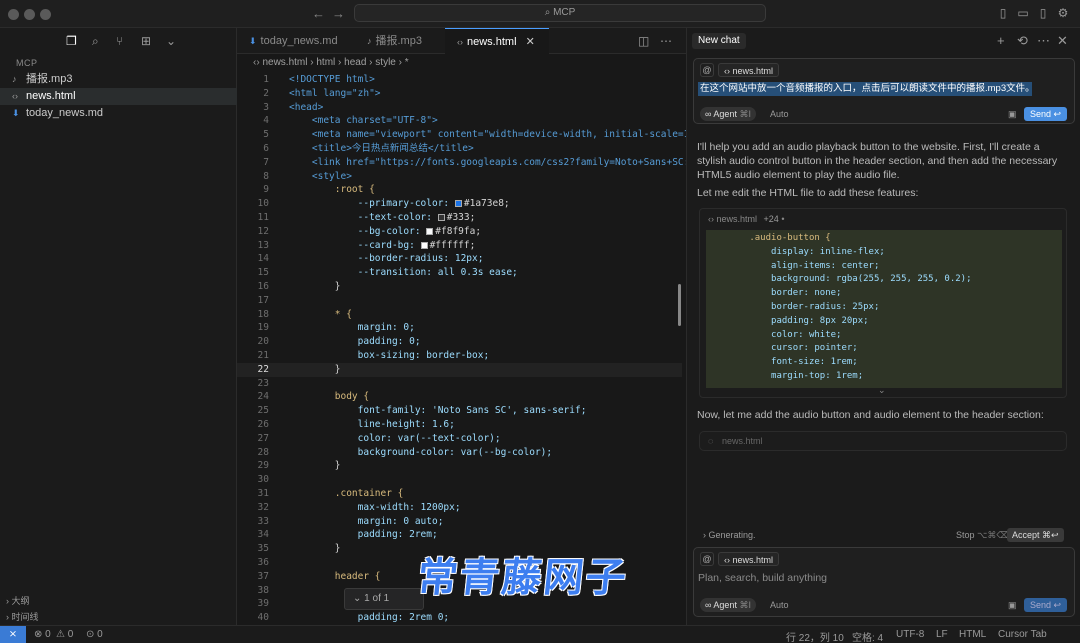 The image size is (1080, 643). What do you see at coordinates (1003, 13) in the screenshot?
I see `toggle-sidebar-icon: ▯` at bounding box center [1003, 13].